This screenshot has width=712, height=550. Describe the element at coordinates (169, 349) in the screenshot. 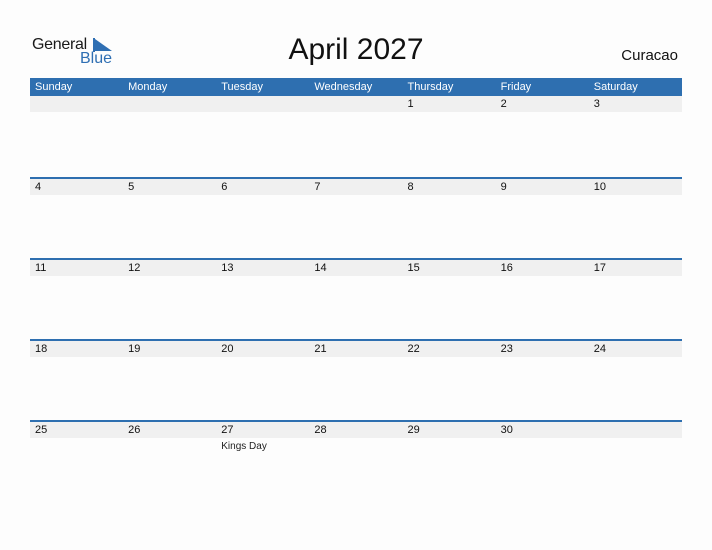

I see `day-cell: 19` at that location.